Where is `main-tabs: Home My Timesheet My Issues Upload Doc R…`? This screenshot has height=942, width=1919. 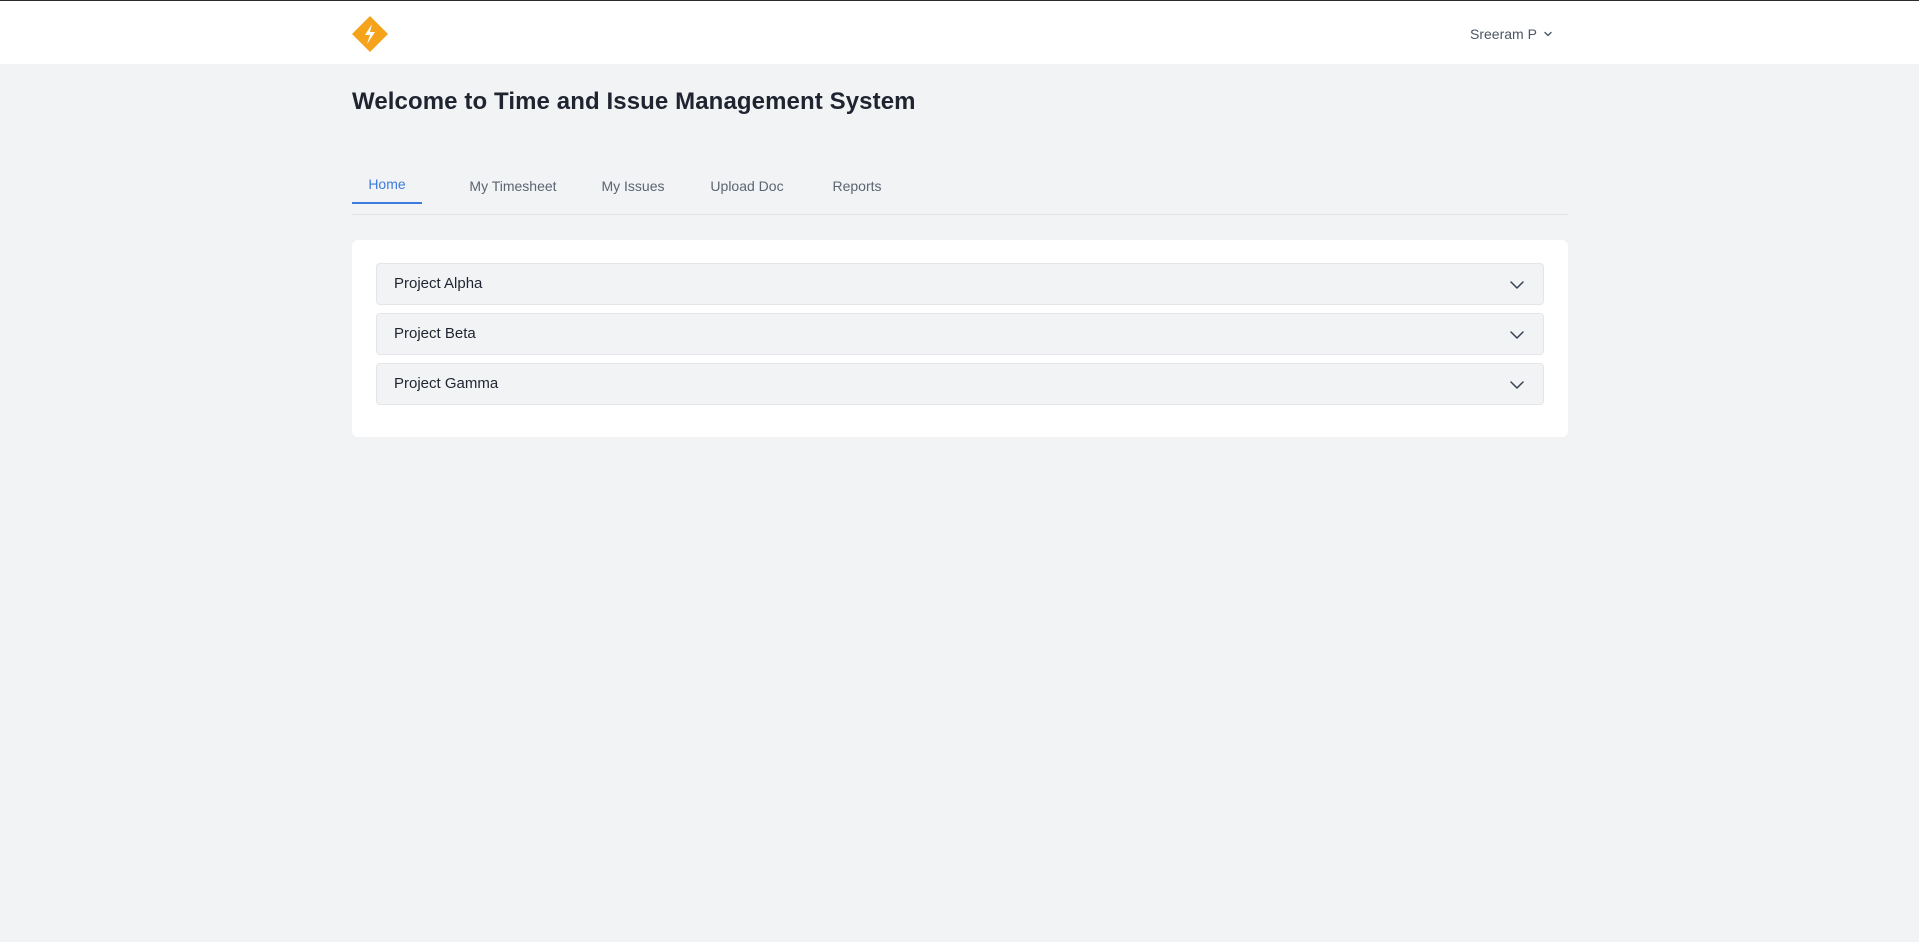
main-tabs: Home My Timesheet My Issues Upload Doc R… is located at coordinates (960, 191).